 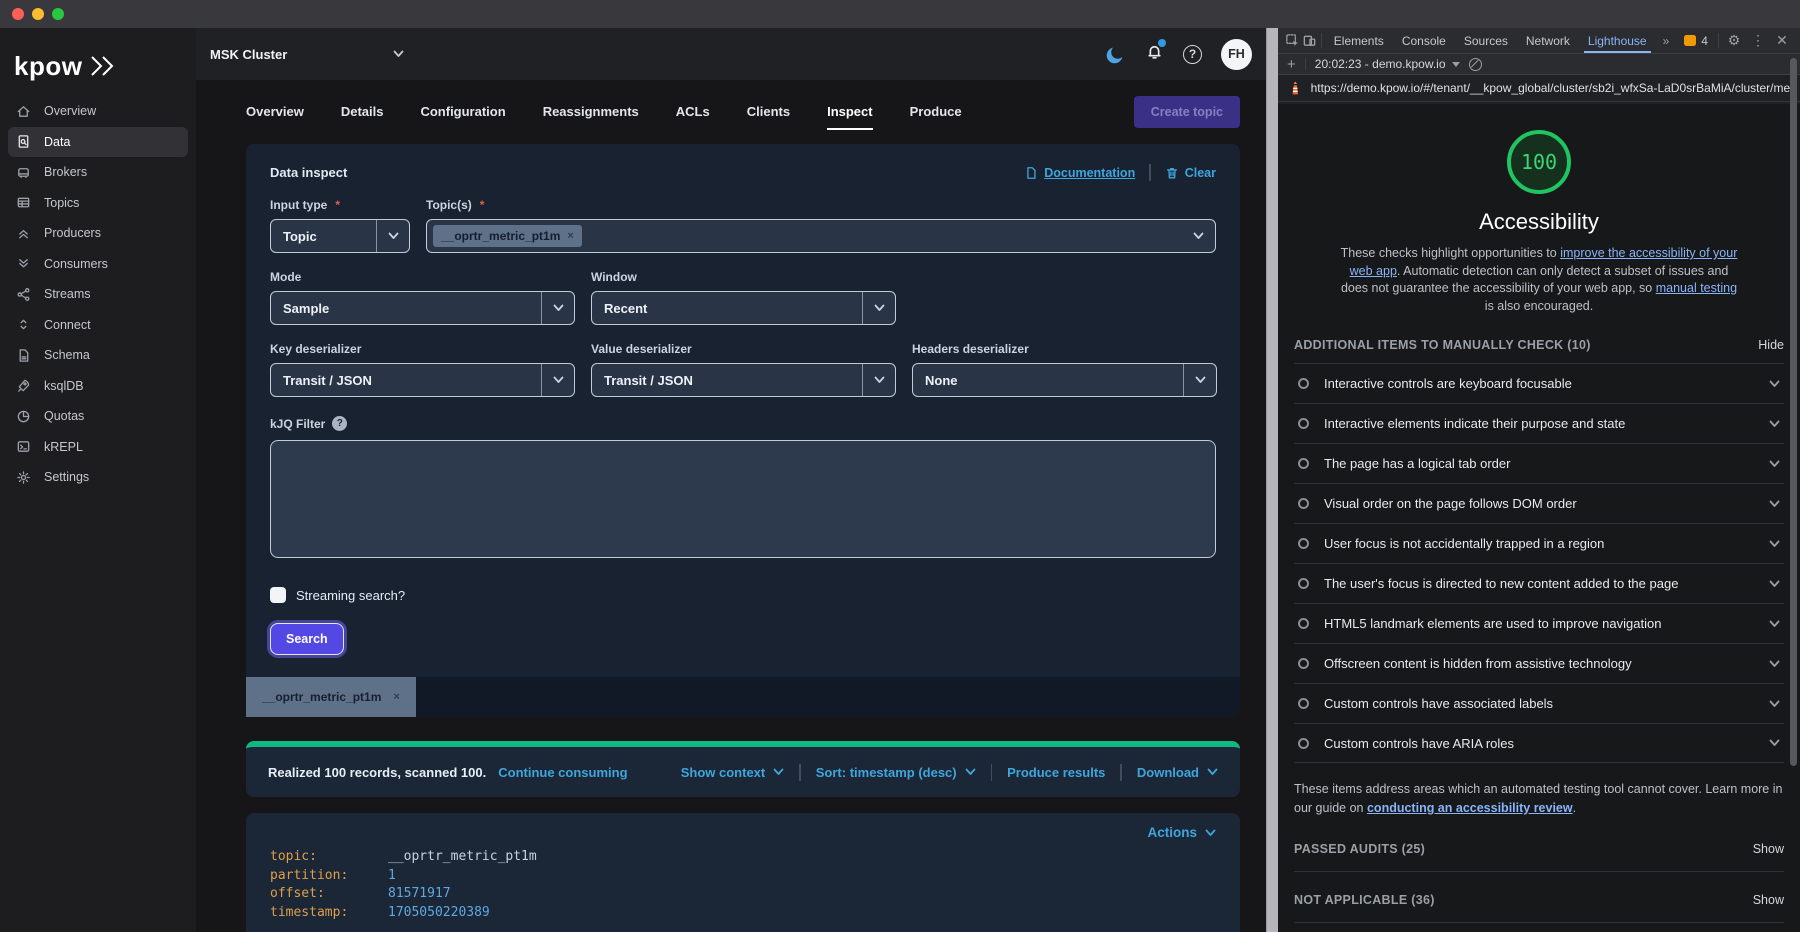 What do you see at coordinates (1056, 772) in the screenshot?
I see `produce-results-link: Produce results` at bounding box center [1056, 772].